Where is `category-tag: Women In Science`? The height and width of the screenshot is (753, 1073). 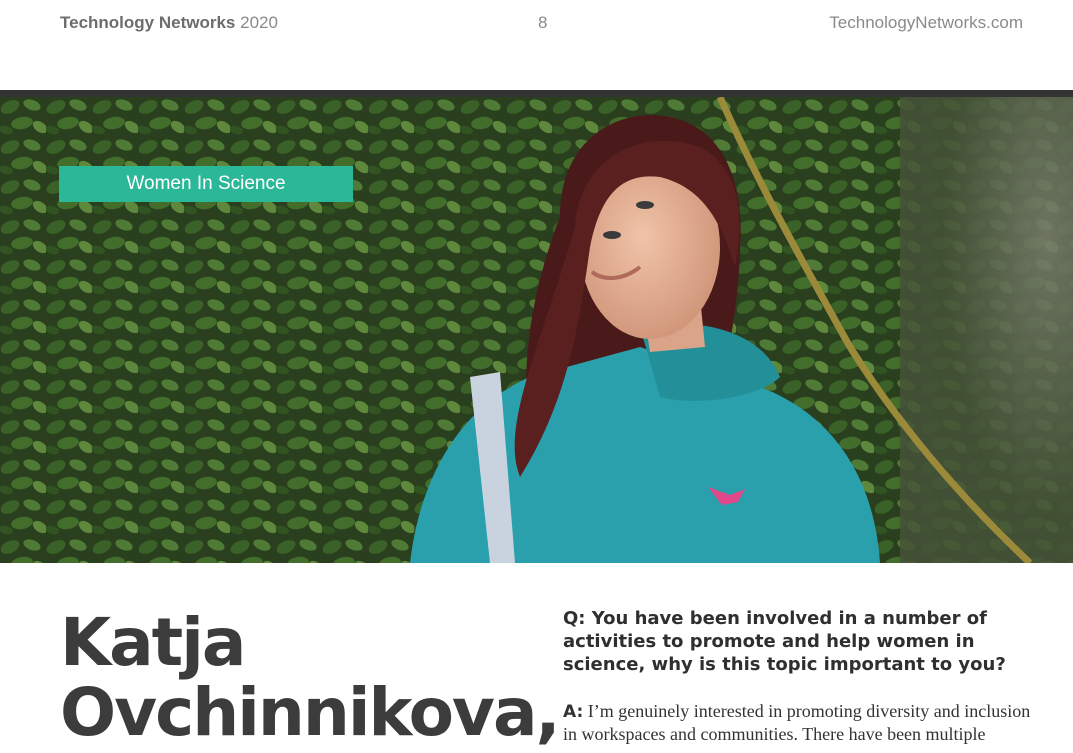
category-tag: Women In Science is located at coordinates (206, 184).